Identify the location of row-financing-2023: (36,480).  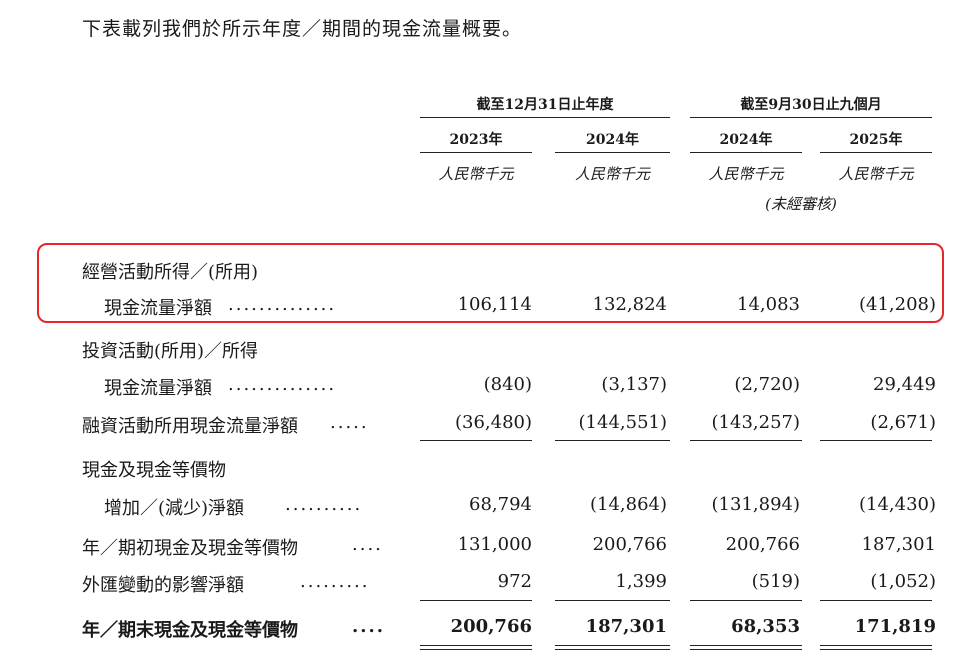
(493, 422).